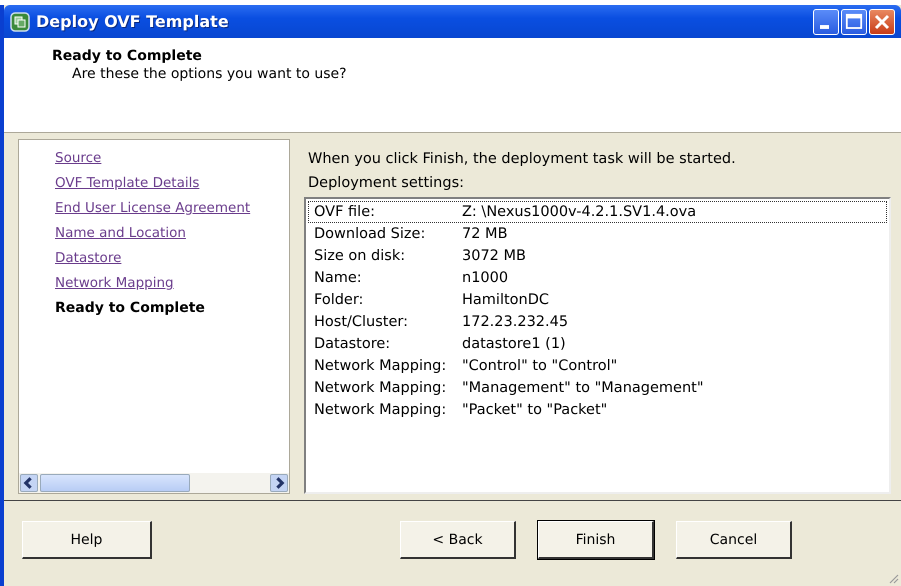 The height and width of the screenshot is (586, 901). I want to click on minimize-button, so click(826, 21).